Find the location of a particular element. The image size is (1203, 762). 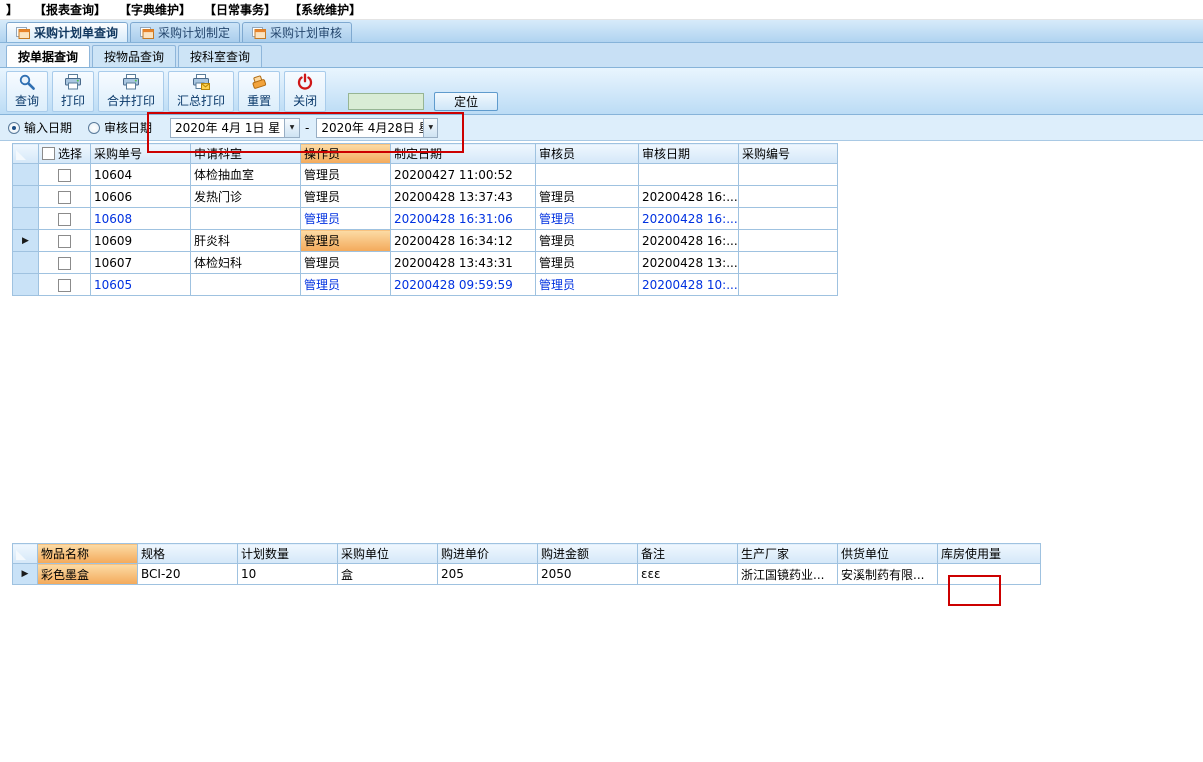

toolbar-button-2: 打印 is located at coordinates (73, 91).